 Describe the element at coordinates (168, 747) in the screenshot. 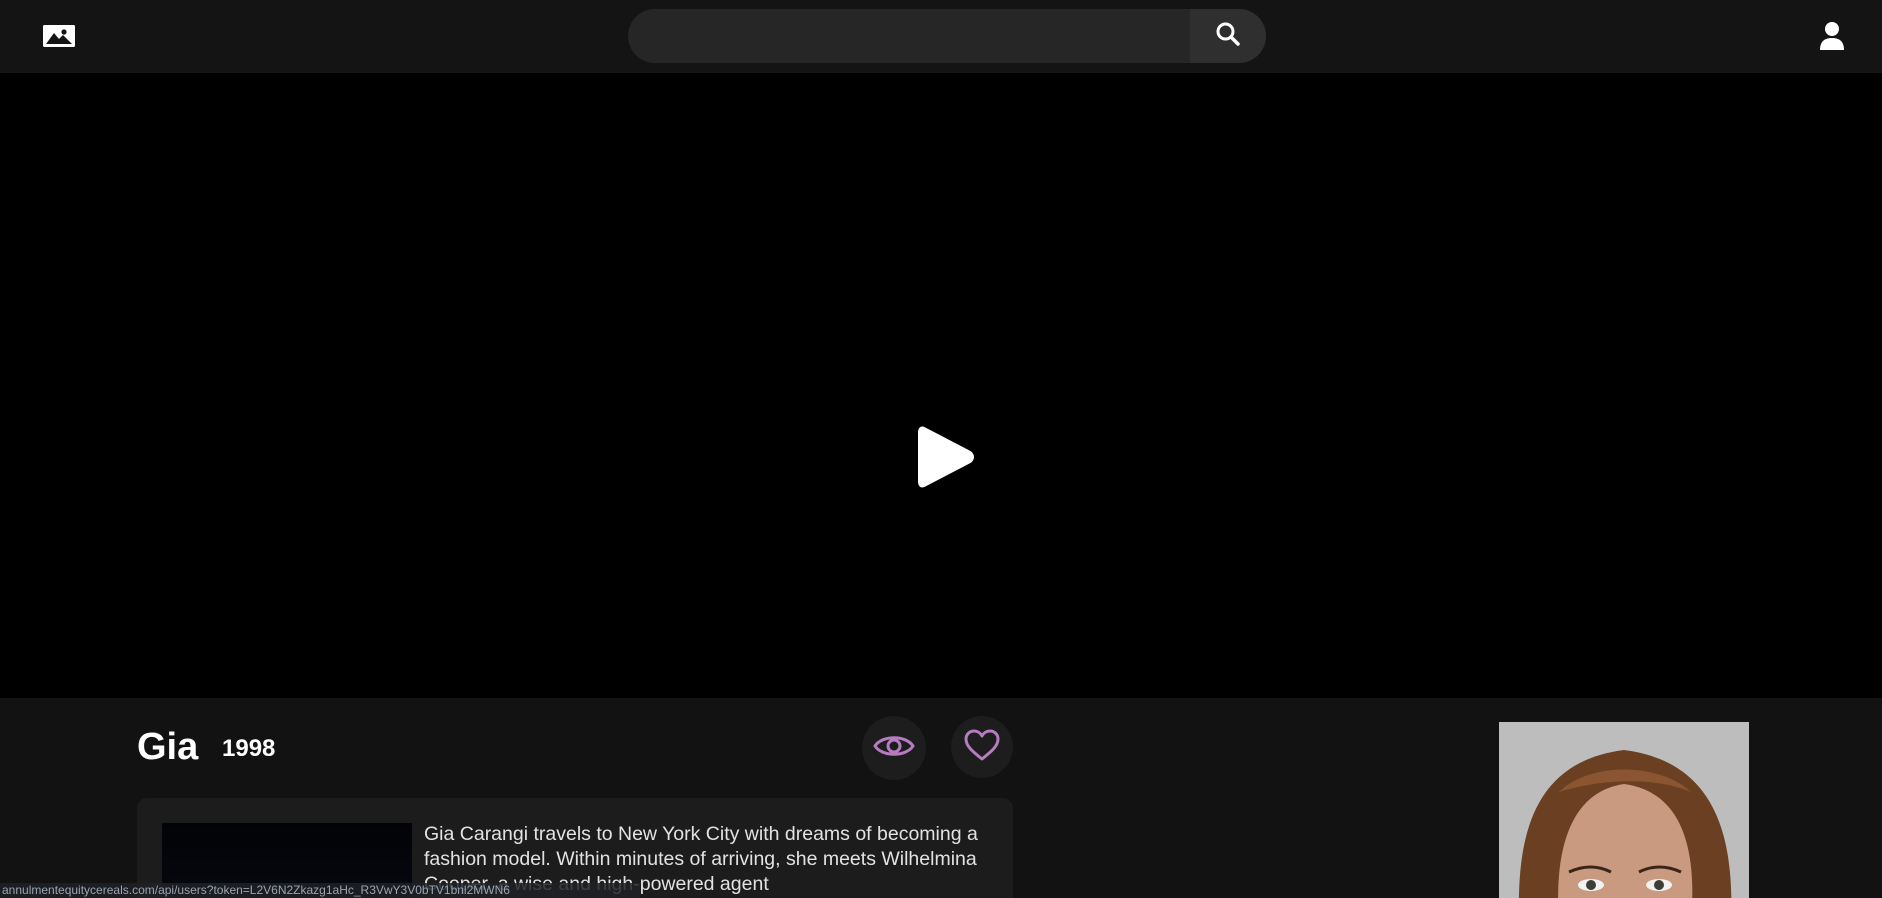

I see `movie-title: Gia` at that location.